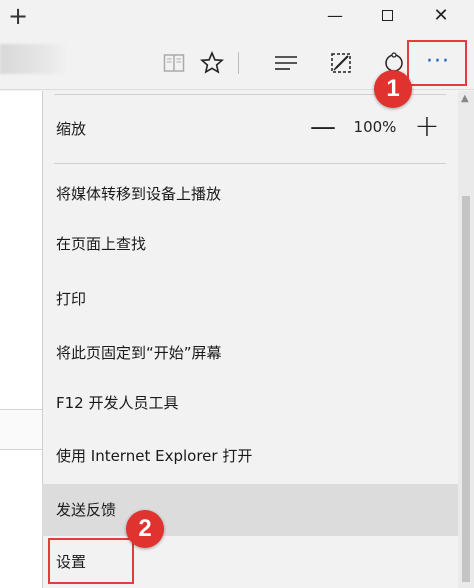 The width and height of the screenshot is (474, 588). I want to click on zoom-control: — 100% +, so click(375, 127).